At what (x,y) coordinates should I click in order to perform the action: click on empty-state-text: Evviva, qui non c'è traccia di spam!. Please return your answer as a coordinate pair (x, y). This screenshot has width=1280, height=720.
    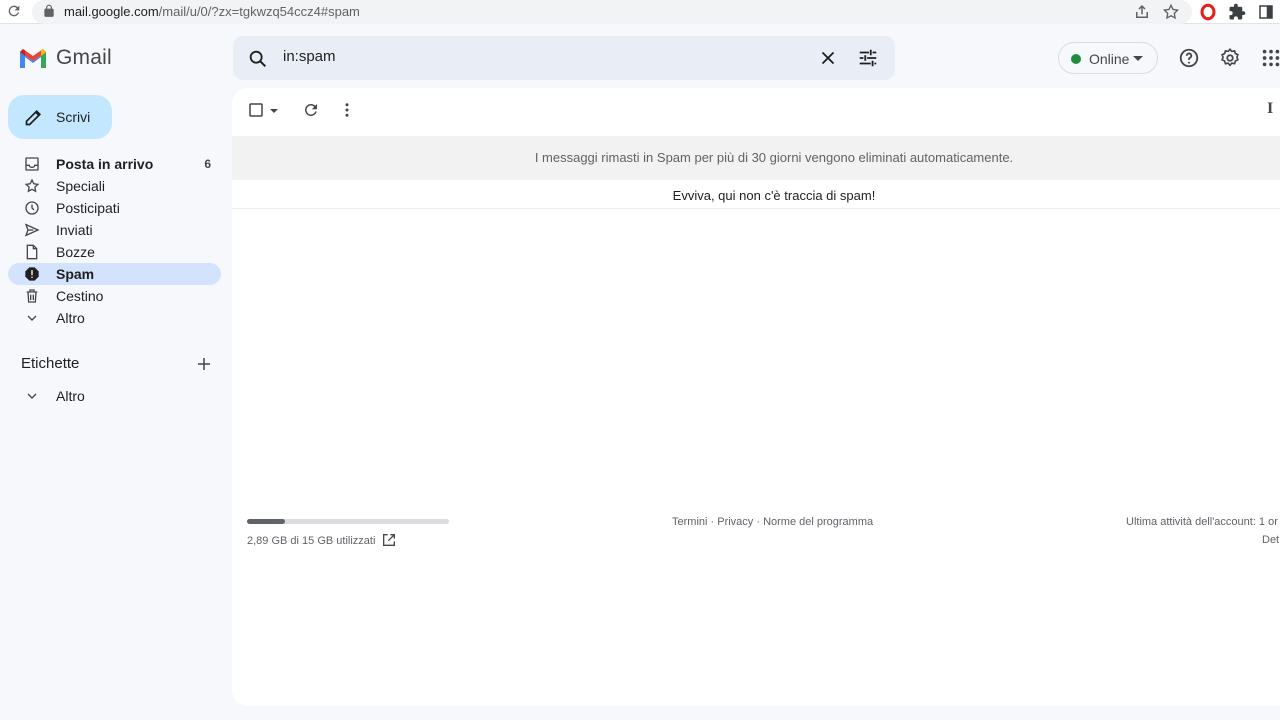
    Looking at the image, I should click on (774, 195).